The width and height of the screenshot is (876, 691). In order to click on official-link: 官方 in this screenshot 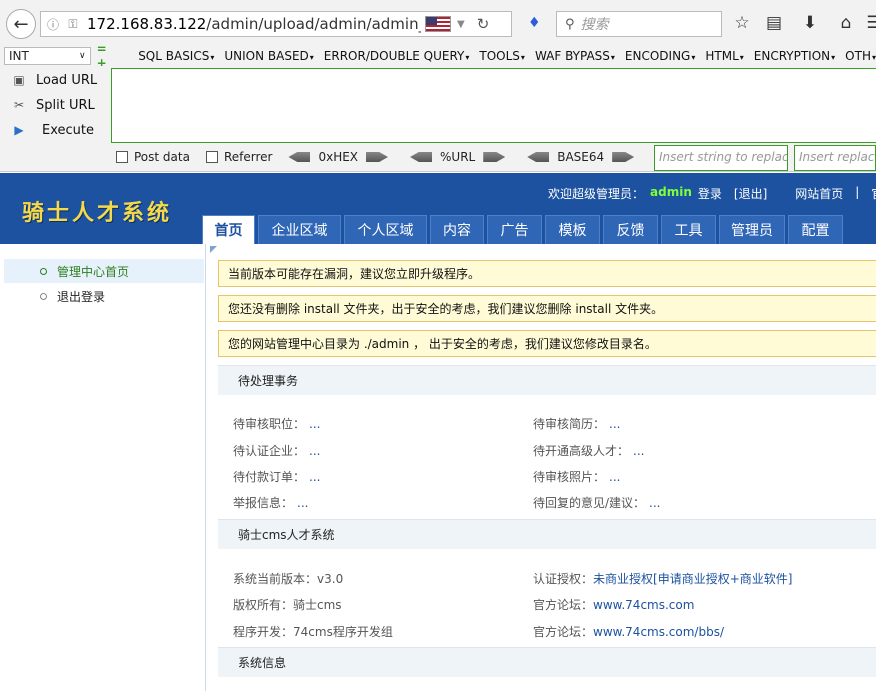, I will do `click(873, 193)`.